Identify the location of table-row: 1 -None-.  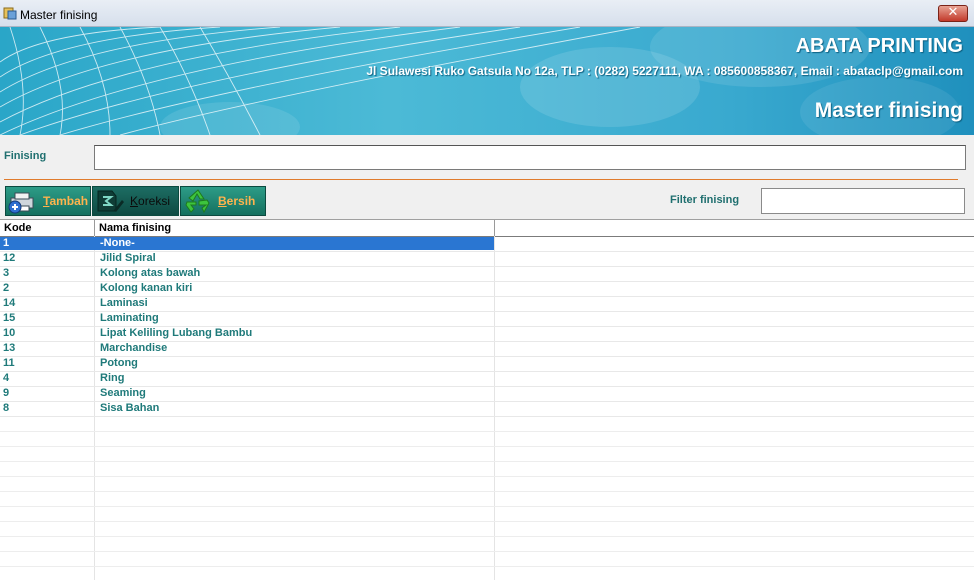
(487, 244).